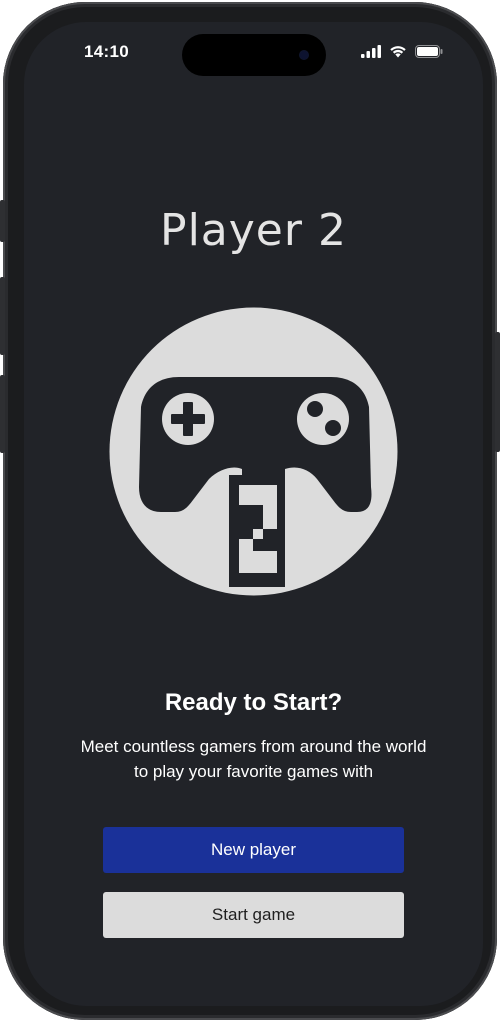 This screenshot has height=1024, width=501. I want to click on status-icons, so click(402, 51).